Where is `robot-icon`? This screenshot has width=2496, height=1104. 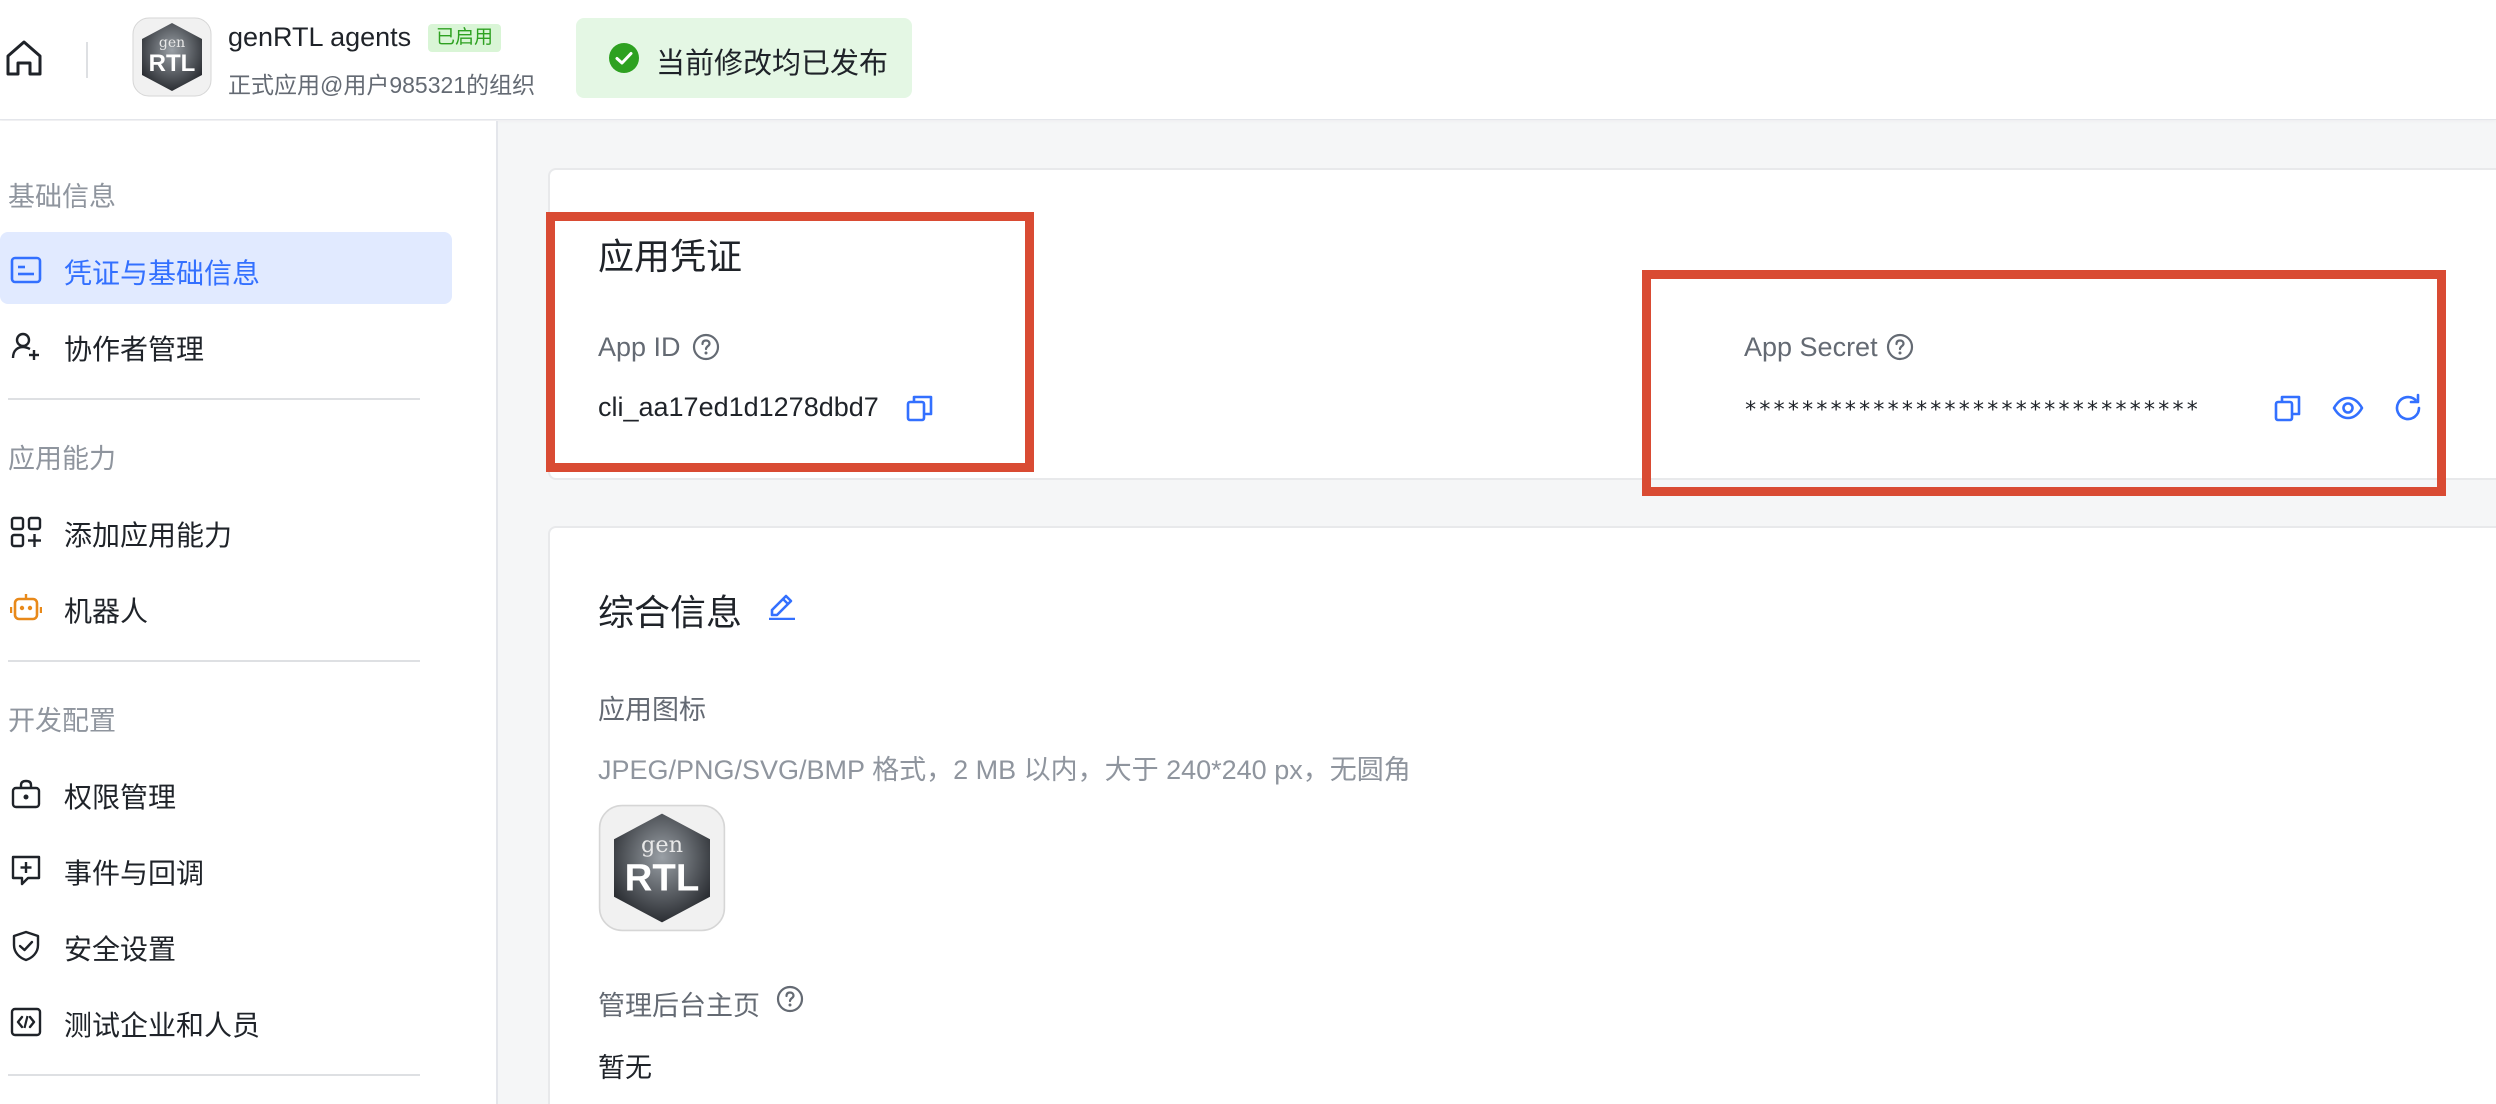 robot-icon is located at coordinates (26, 608).